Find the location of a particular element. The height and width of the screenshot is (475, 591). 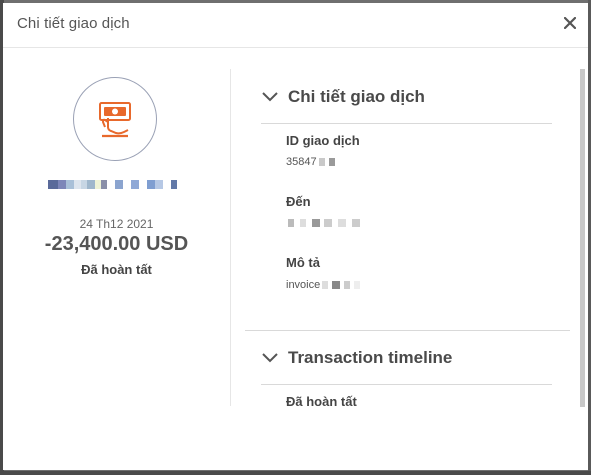

background-edge-bottom is located at coordinates (295, 473).